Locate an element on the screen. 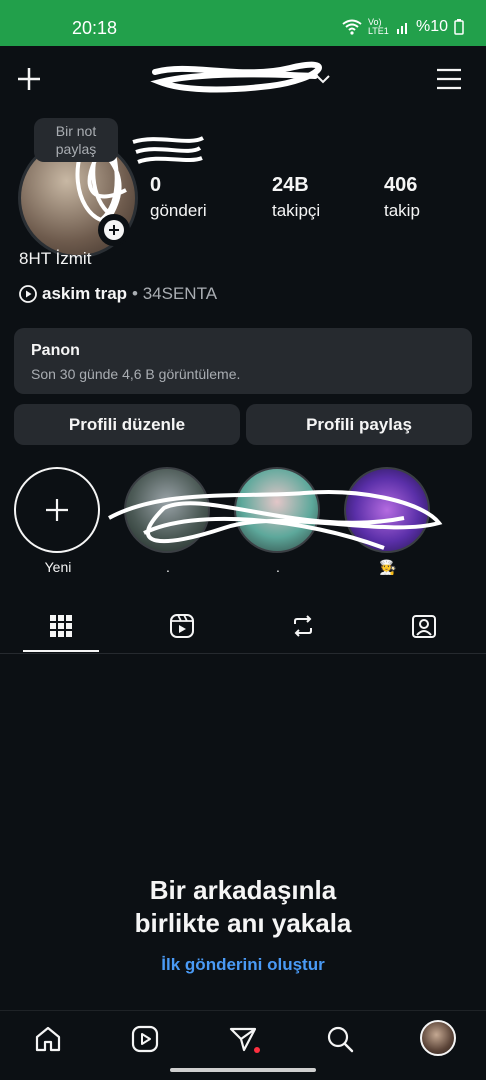 Image resolution: width=486 pixels, height=1080 pixels. tab-grid is located at coordinates (61, 626).